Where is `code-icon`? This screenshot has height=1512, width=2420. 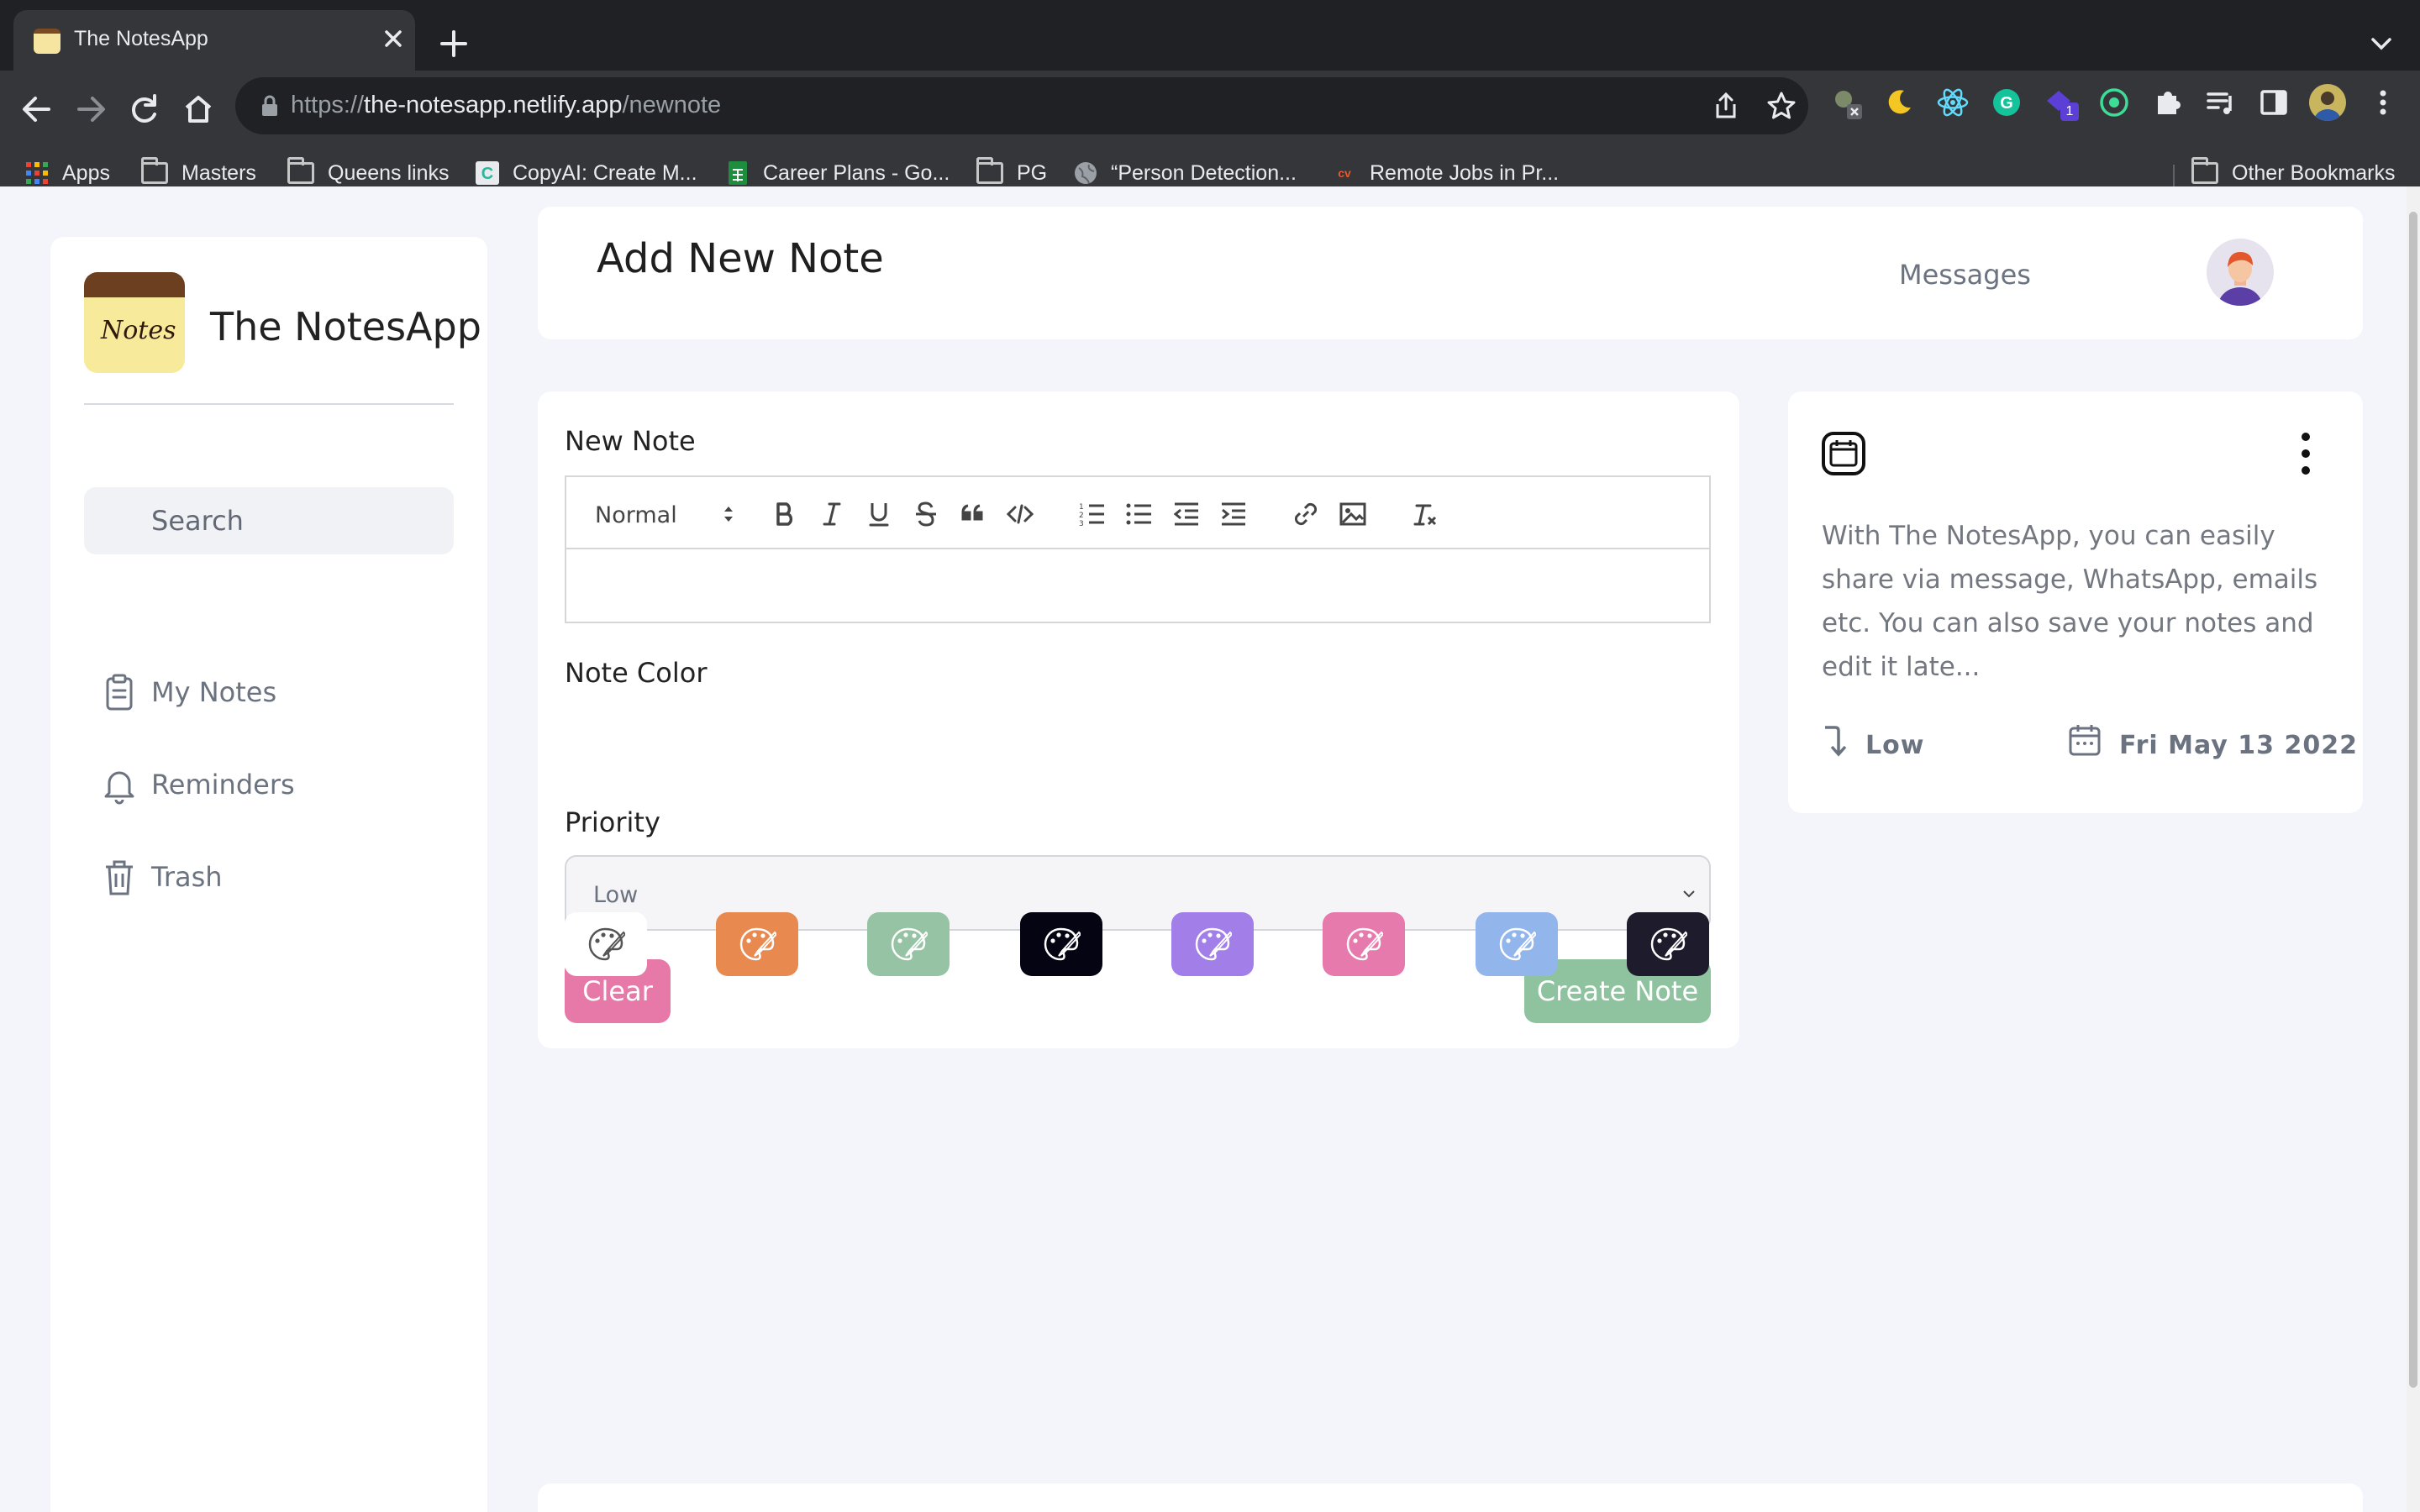 code-icon is located at coordinates (1020, 514).